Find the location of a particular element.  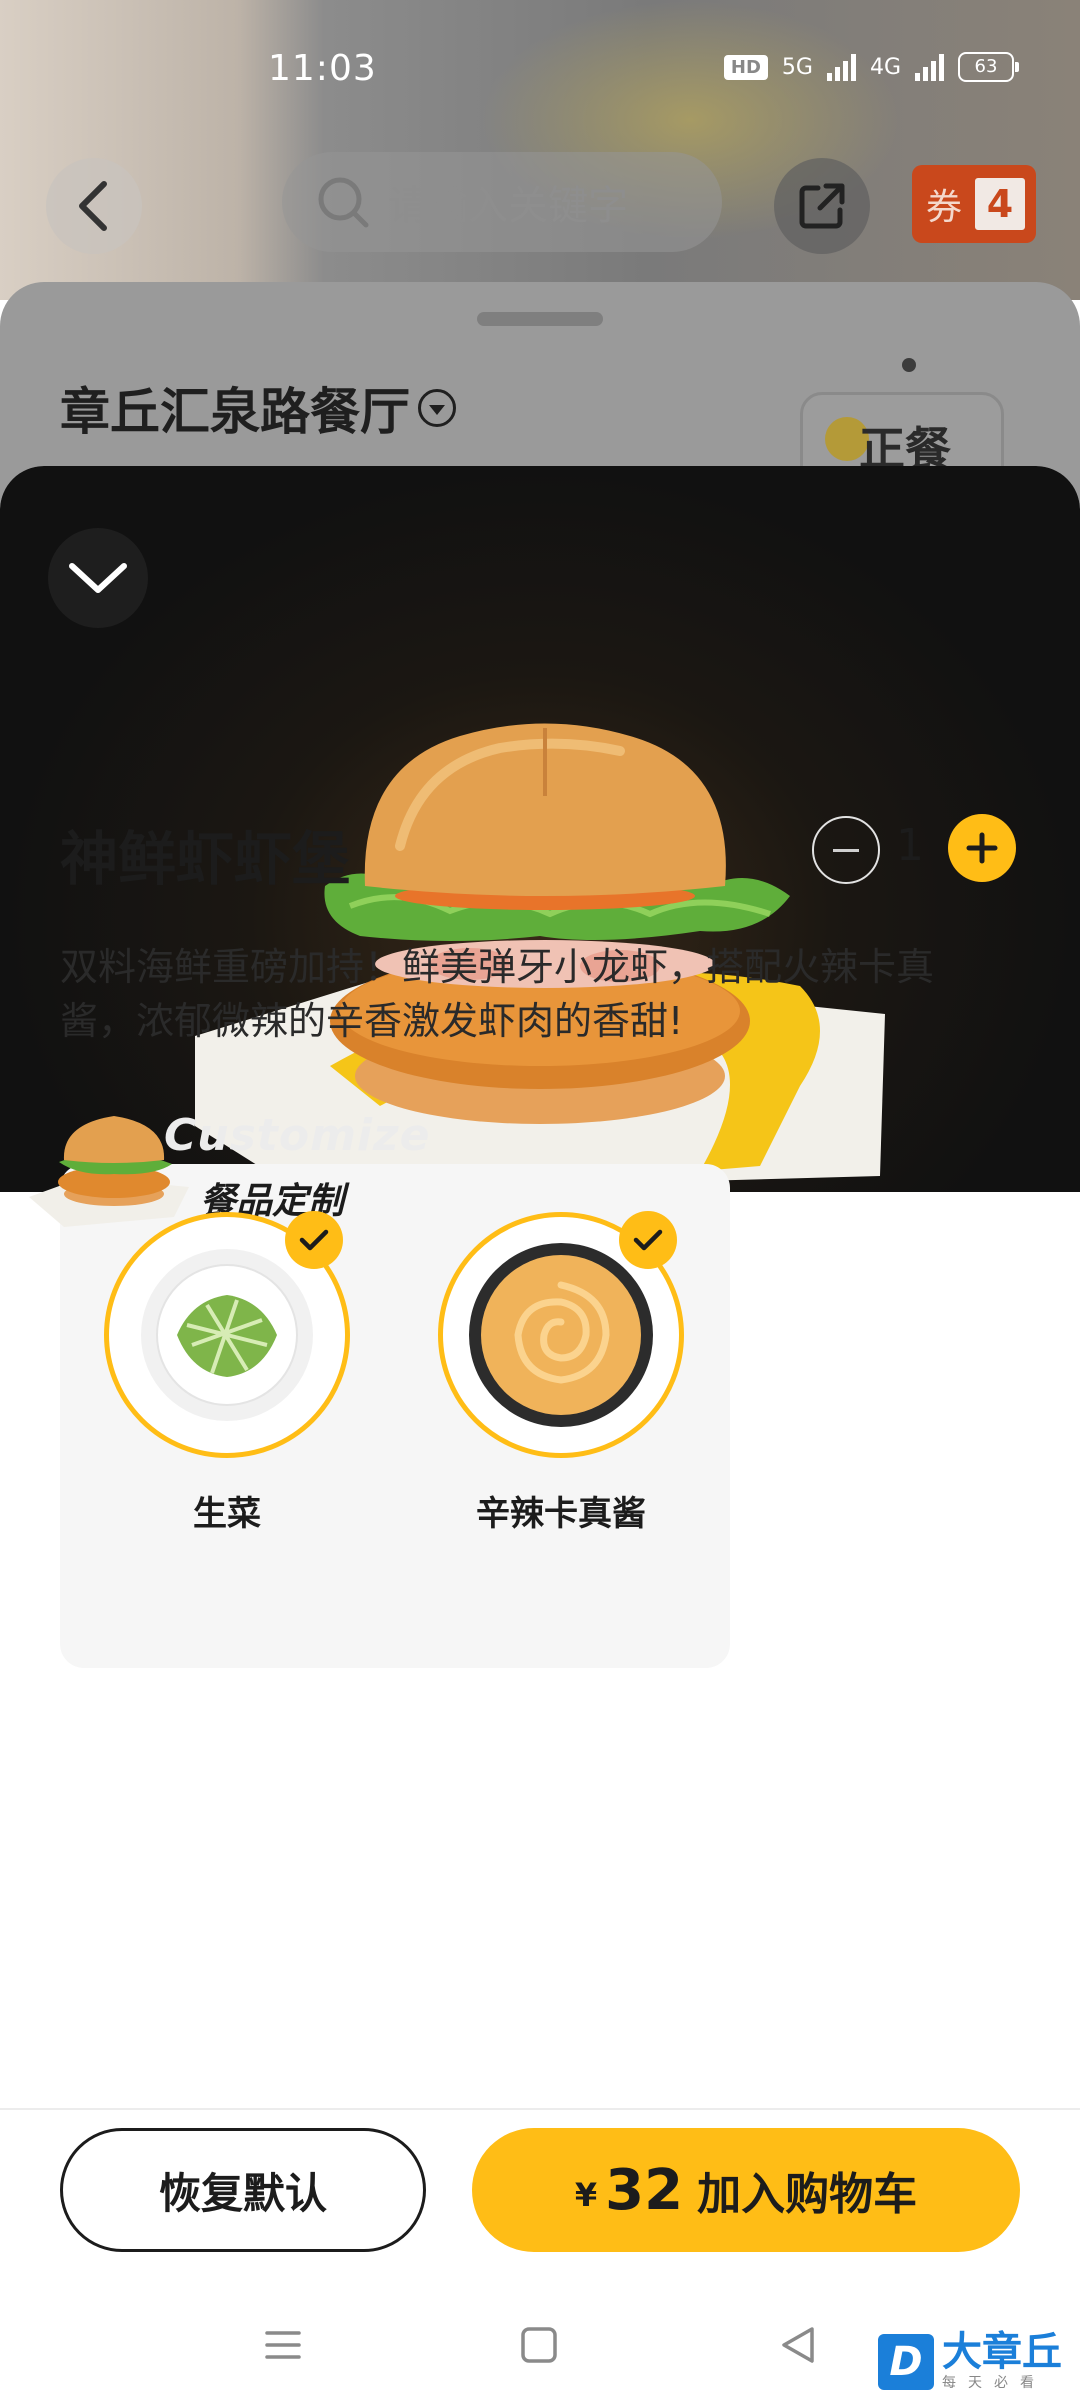

product-description: 双料海鲜重磅加持！鲜美弹牙小龙虾，搭配火辣卡真酱，浓郁微辣的辛香激发虾肉的香甜! is located at coordinates (497, 994).